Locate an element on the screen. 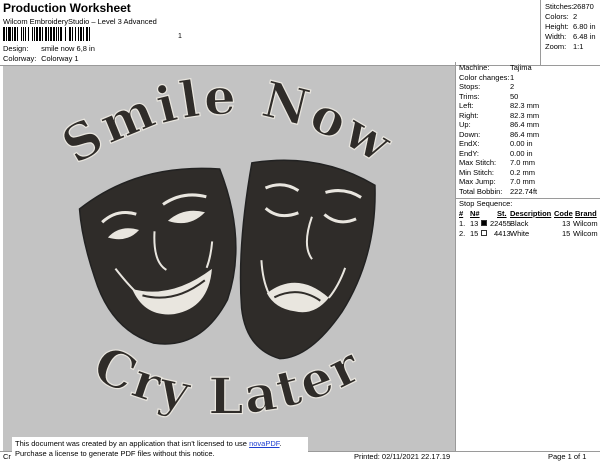 Image resolution: width=600 pixels, height=464 pixels. stat-label: Width: is located at coordinates (556, 36).